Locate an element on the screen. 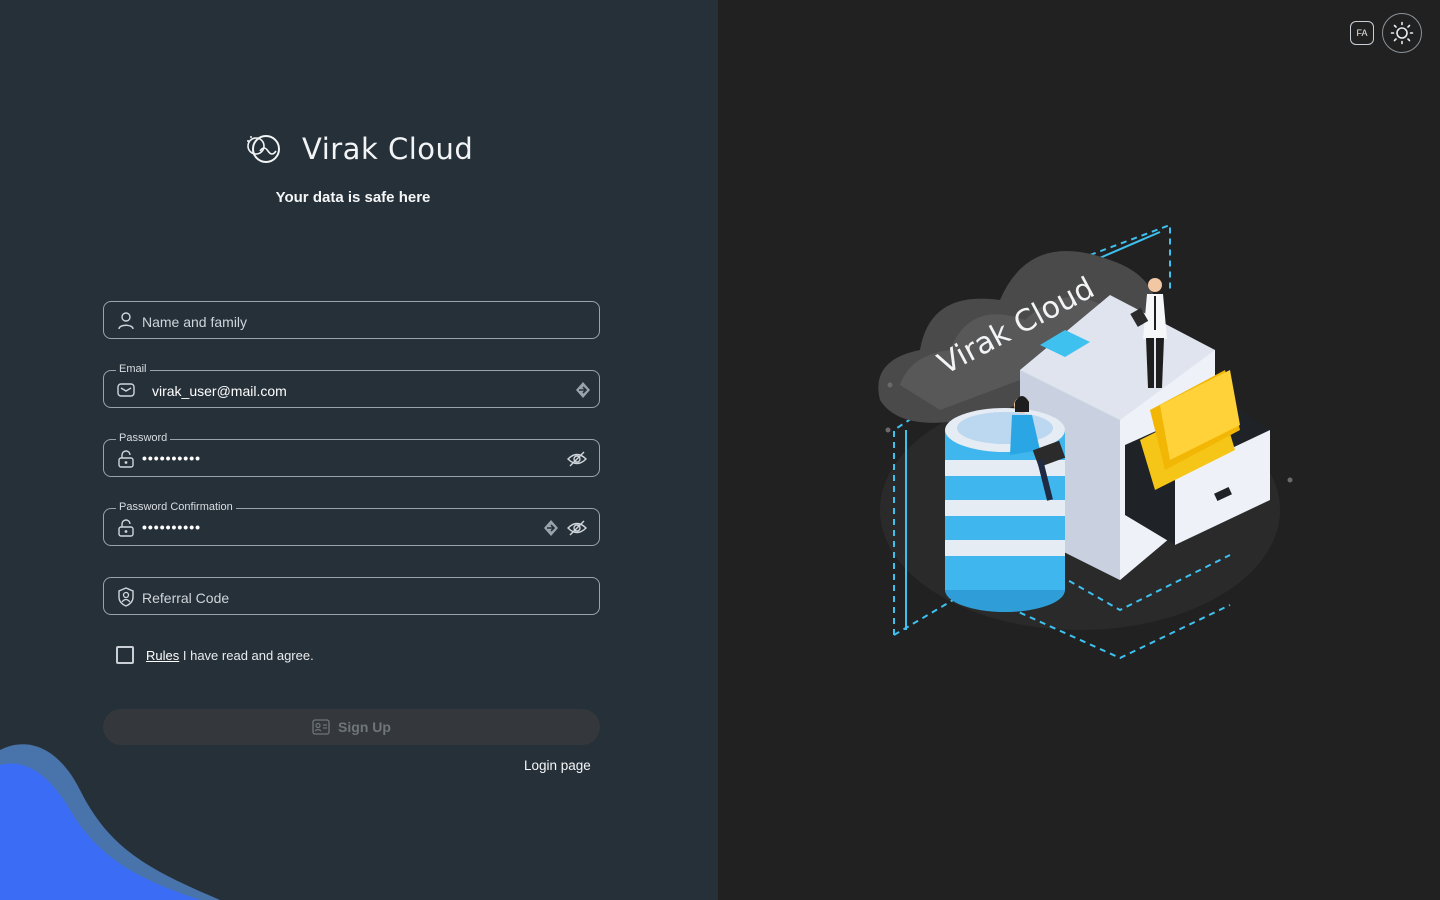 Image resolution: width=1440 pixels, height=900 pixels. decorative-wave is located at coordinates (110, 822).